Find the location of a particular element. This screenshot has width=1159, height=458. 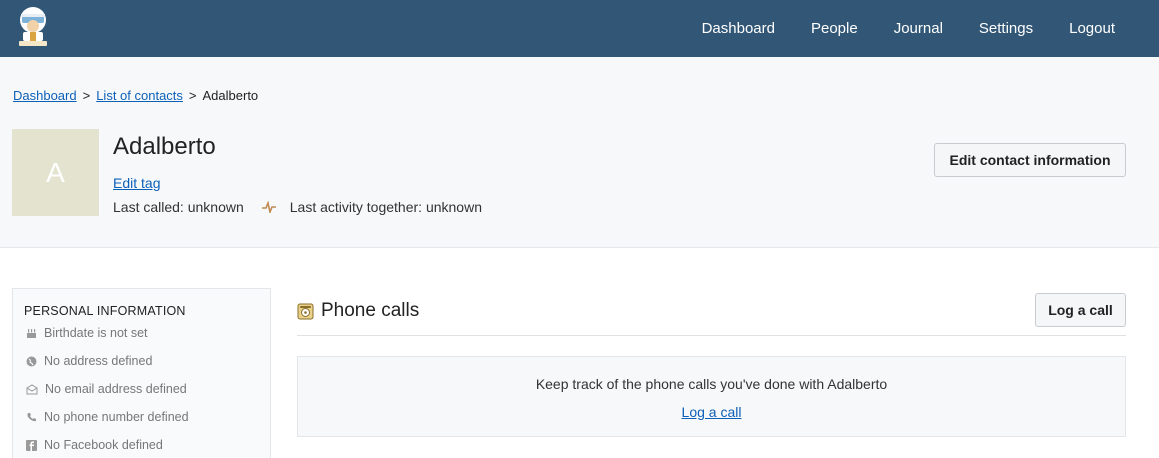

monica-logo-icon is located at coordinates (33, 26).